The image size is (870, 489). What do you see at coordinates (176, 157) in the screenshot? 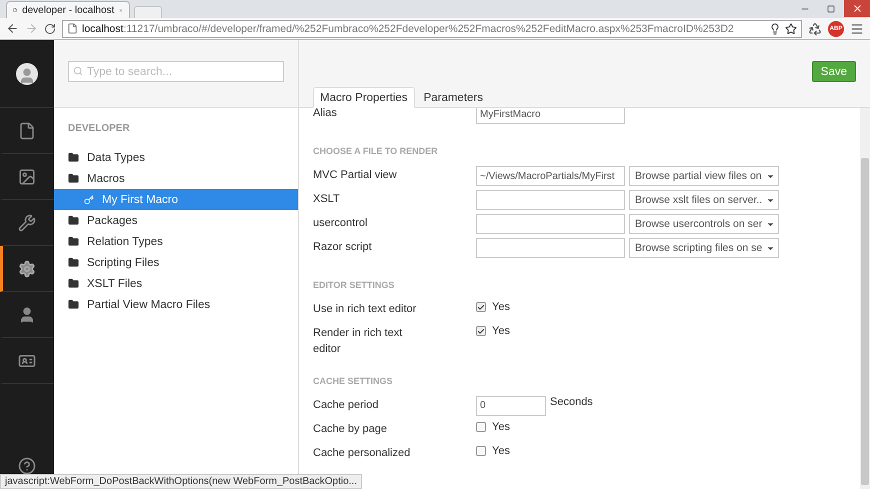
I see `tree-item: Data Types` at bounding box center [176, 157].